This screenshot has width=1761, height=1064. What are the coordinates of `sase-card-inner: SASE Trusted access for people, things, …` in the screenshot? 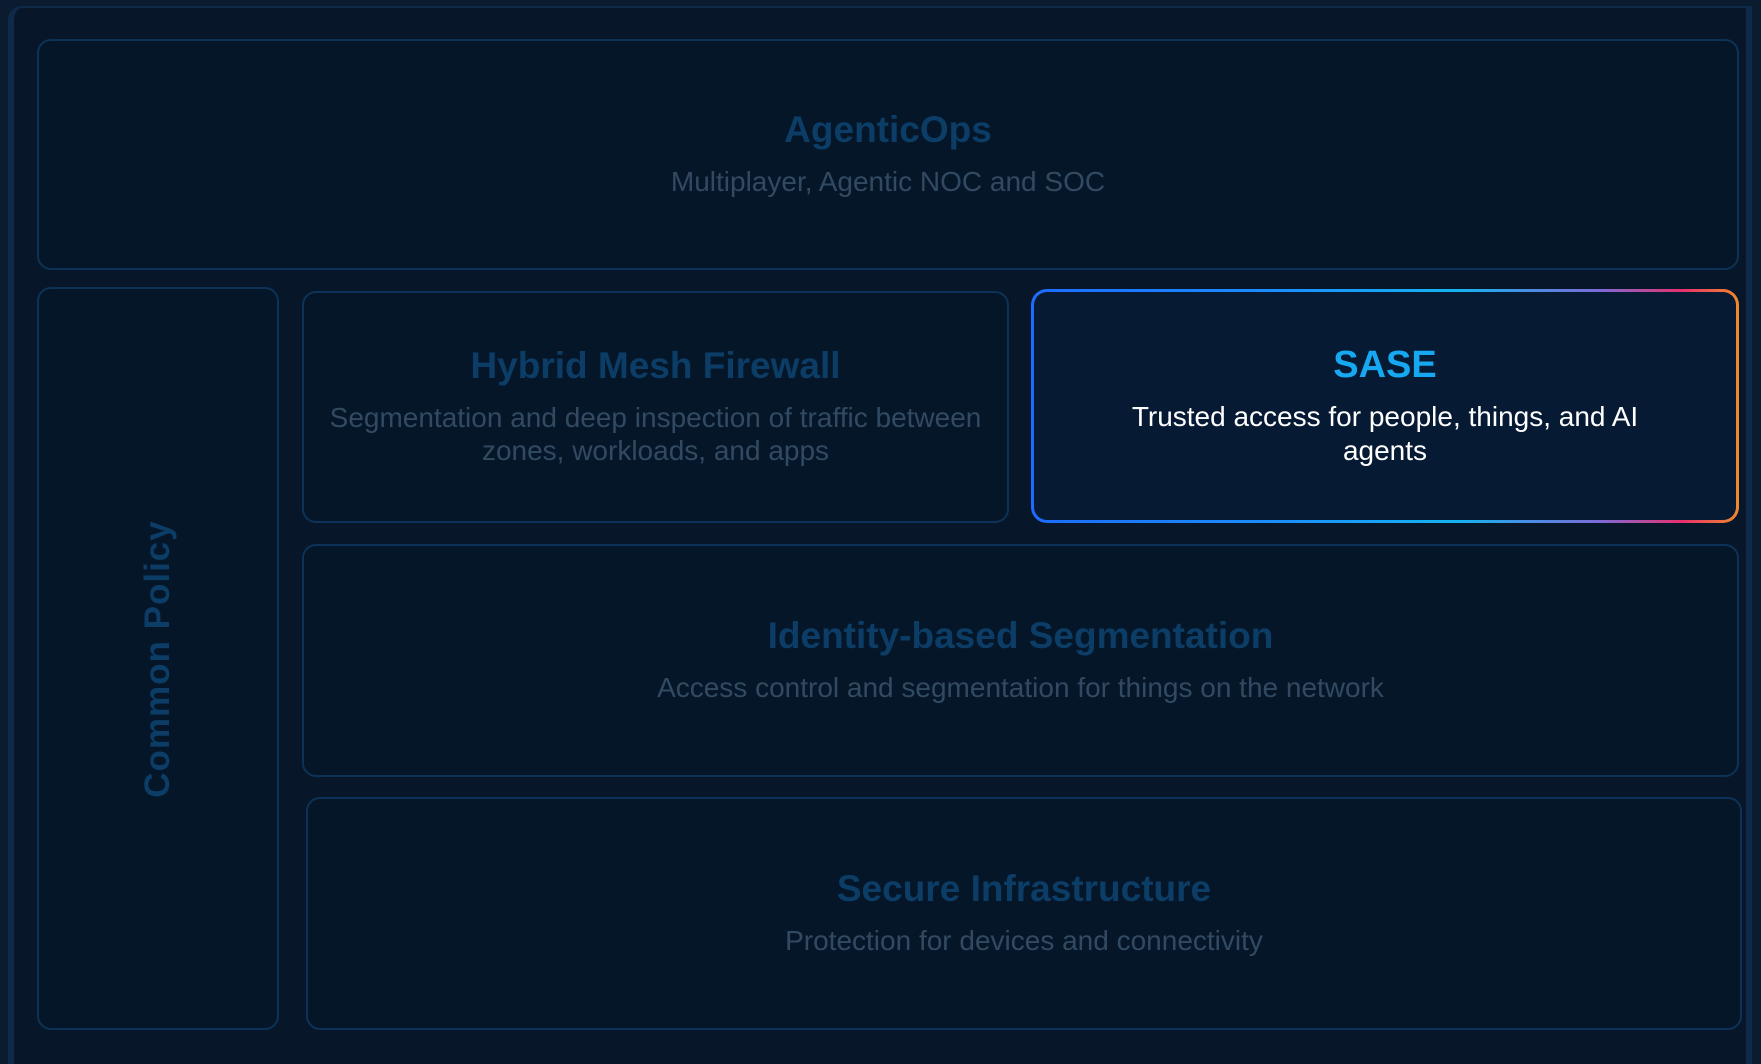 It's located at (1385, 406).